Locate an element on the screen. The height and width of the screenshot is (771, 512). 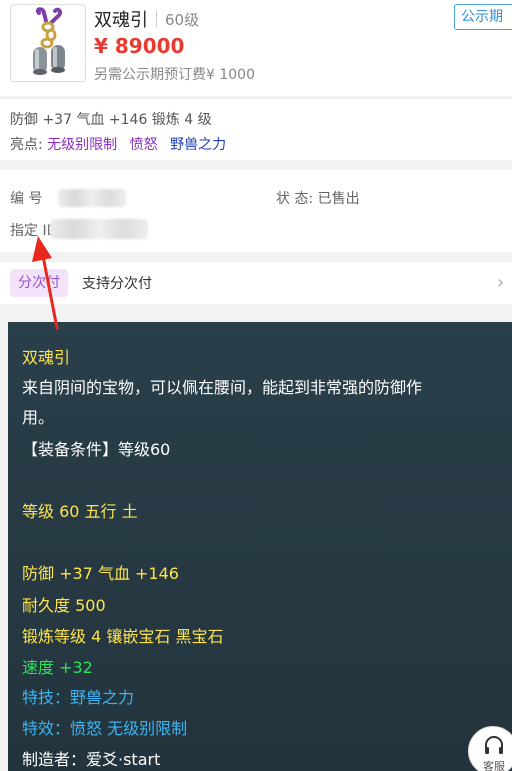
chevron-right-icon: › is located at coordinates (501, 282).